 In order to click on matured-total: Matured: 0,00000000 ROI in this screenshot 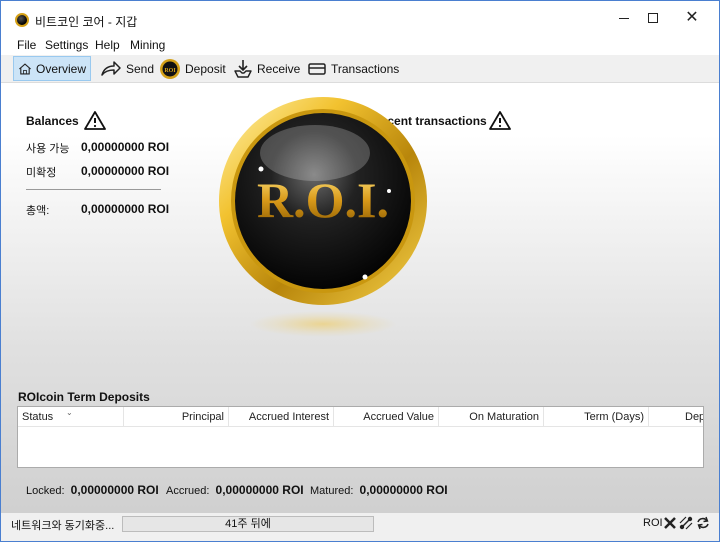, I will do `click(379, 490)`.